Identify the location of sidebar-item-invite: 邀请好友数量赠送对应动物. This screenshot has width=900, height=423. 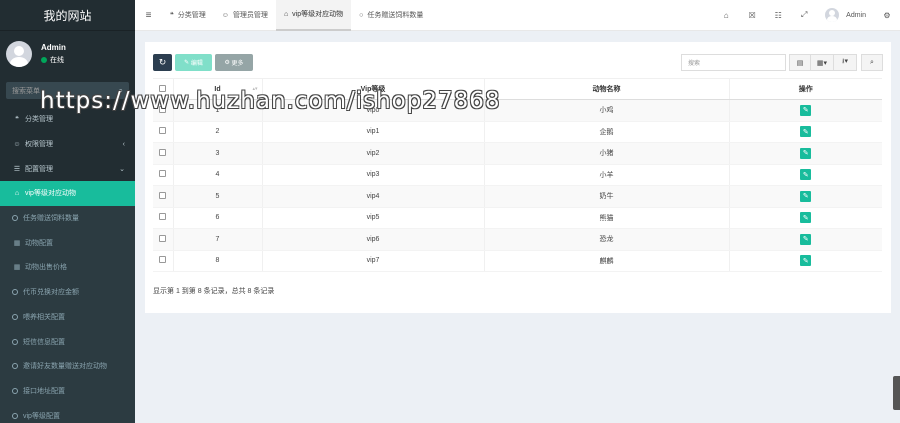
(67, 366).